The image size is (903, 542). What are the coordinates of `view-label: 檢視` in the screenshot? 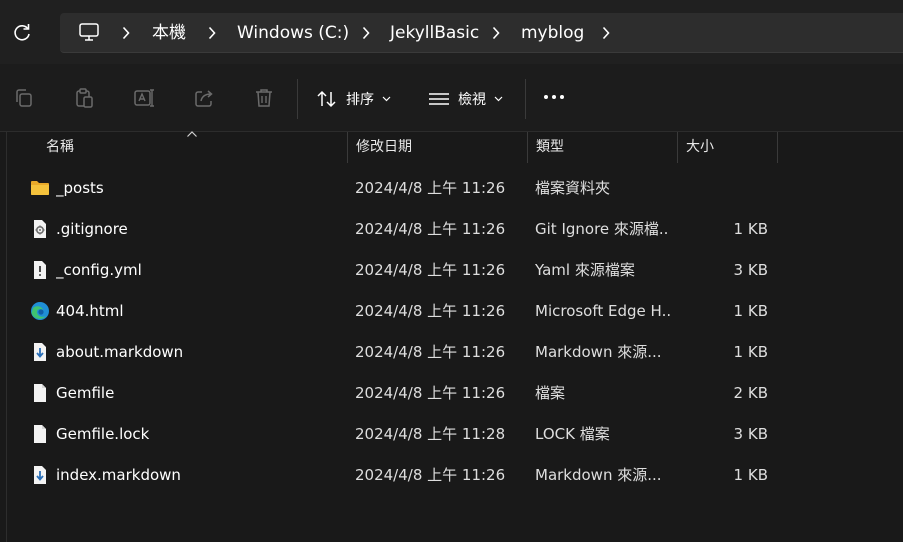 It's located at (472, 100).